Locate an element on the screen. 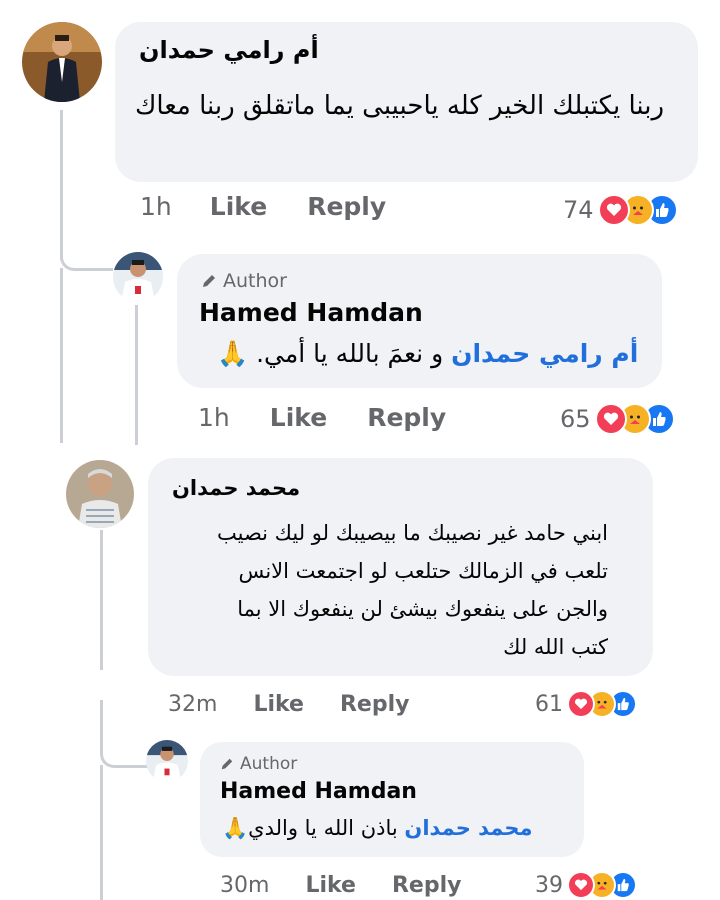 Image resolution: width=720 pixels, height=900 pixels. reaction-count: 74 is located at coordinates (578, 210).